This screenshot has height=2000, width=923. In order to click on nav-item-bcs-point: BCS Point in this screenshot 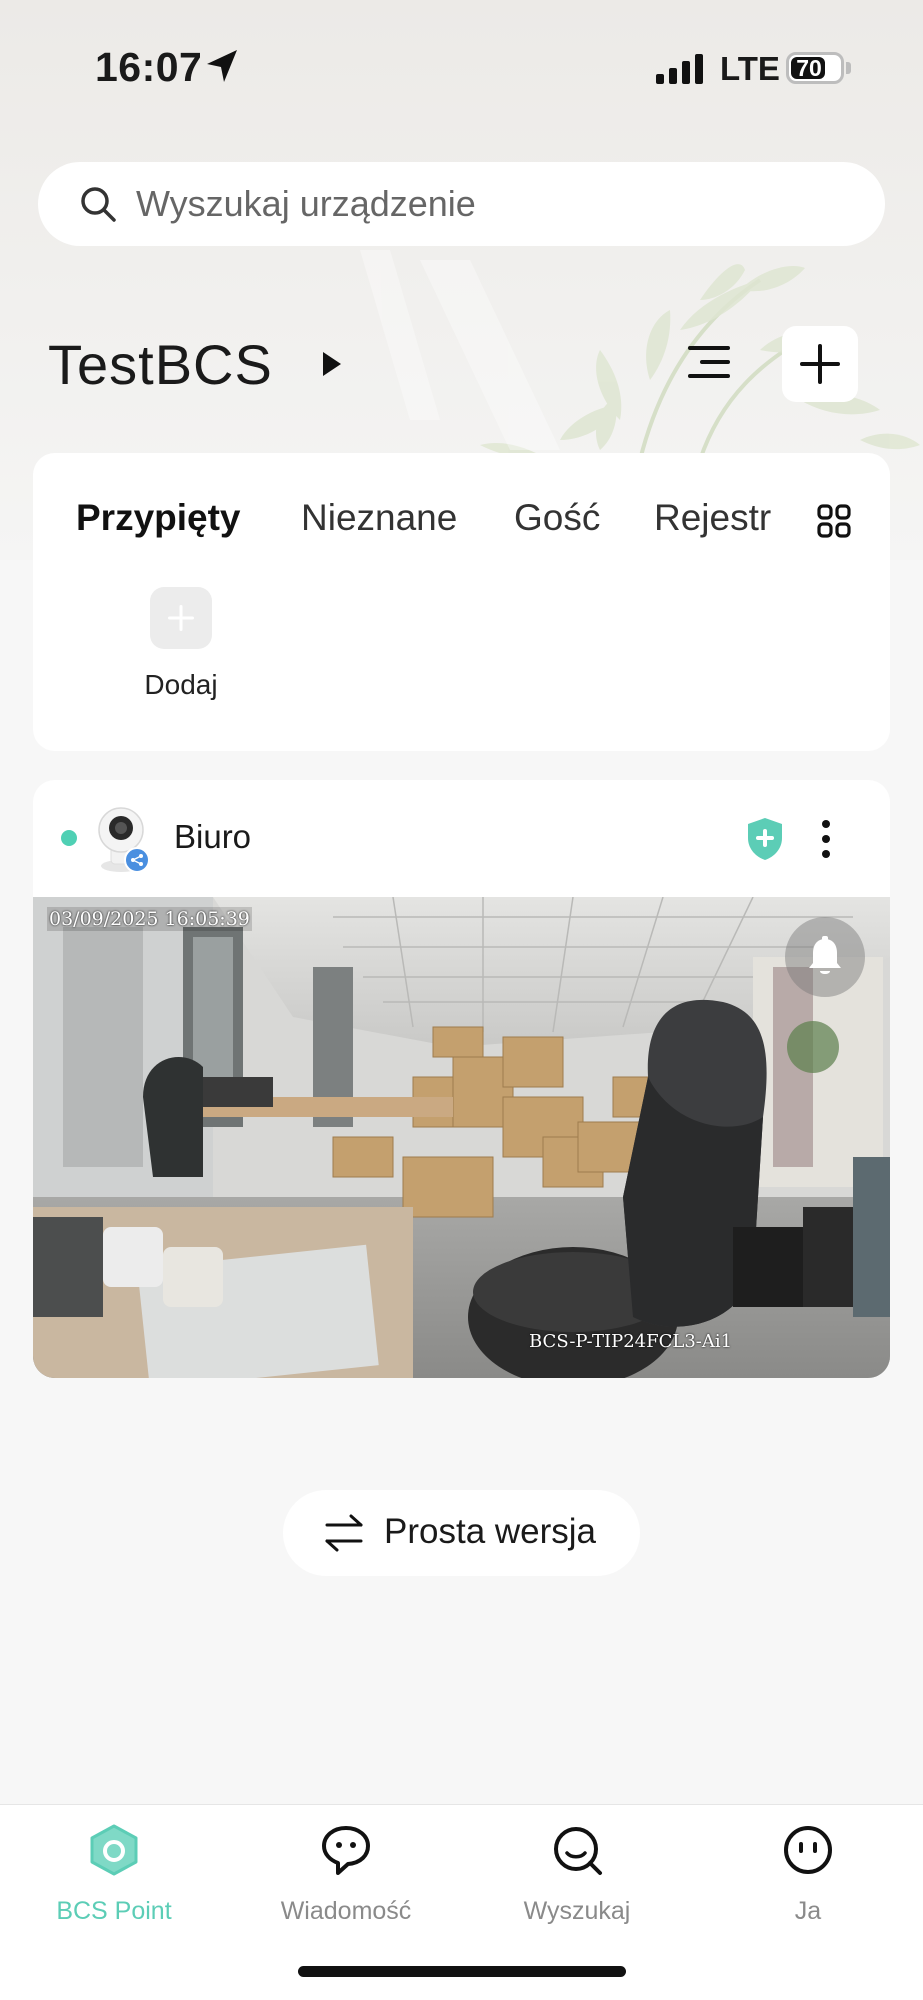, I will do `click(114, 1870)`.